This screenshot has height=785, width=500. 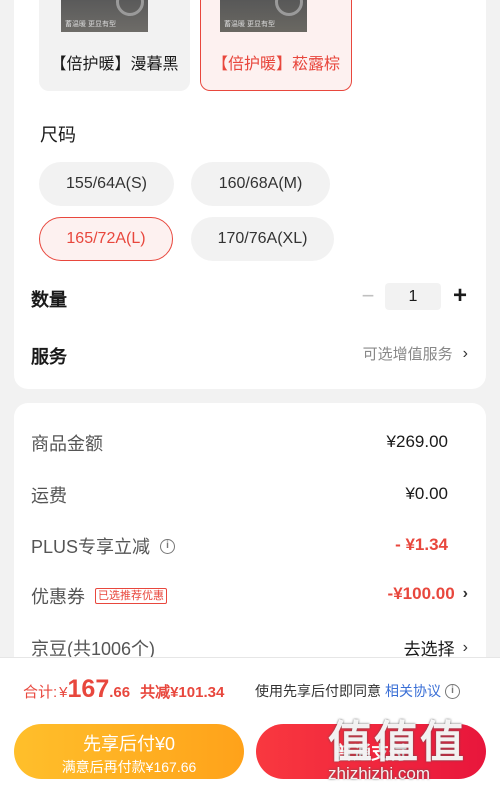 I want to click on service-link-text: 可选增值服务, so click(x=407, y=354).